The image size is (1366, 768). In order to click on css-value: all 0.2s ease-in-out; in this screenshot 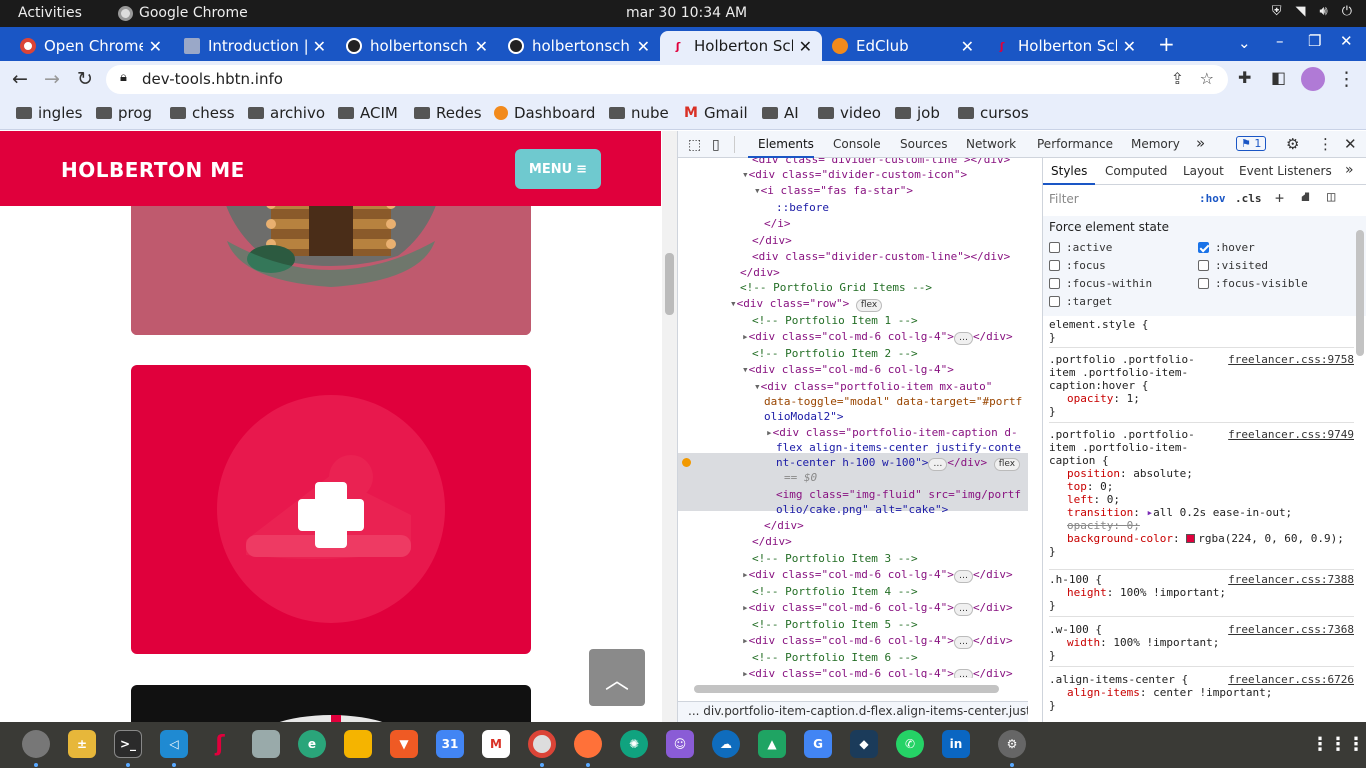, I will do `click(1222, 512)`.